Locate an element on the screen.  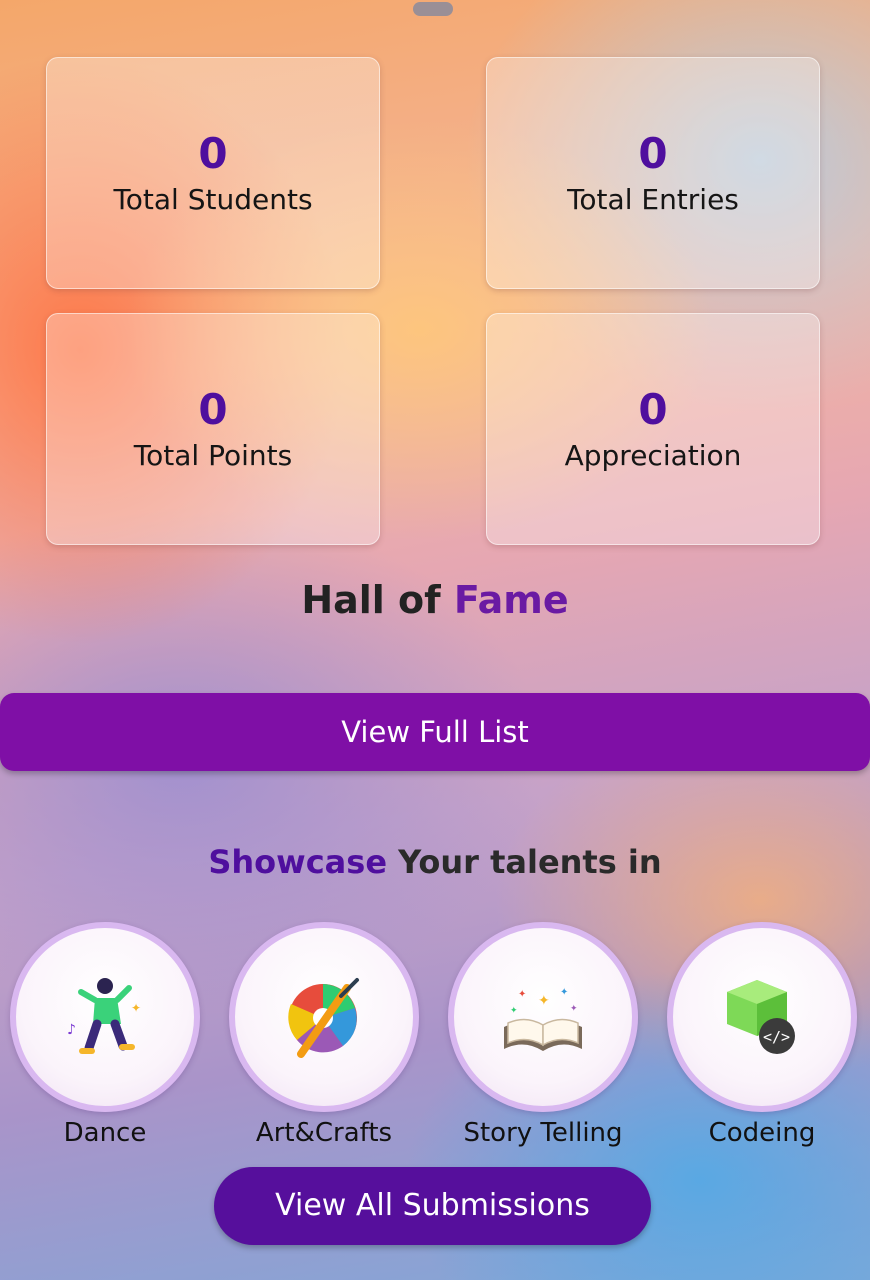
category-codeing-circle: </> is located at coordinates (762, 1017).